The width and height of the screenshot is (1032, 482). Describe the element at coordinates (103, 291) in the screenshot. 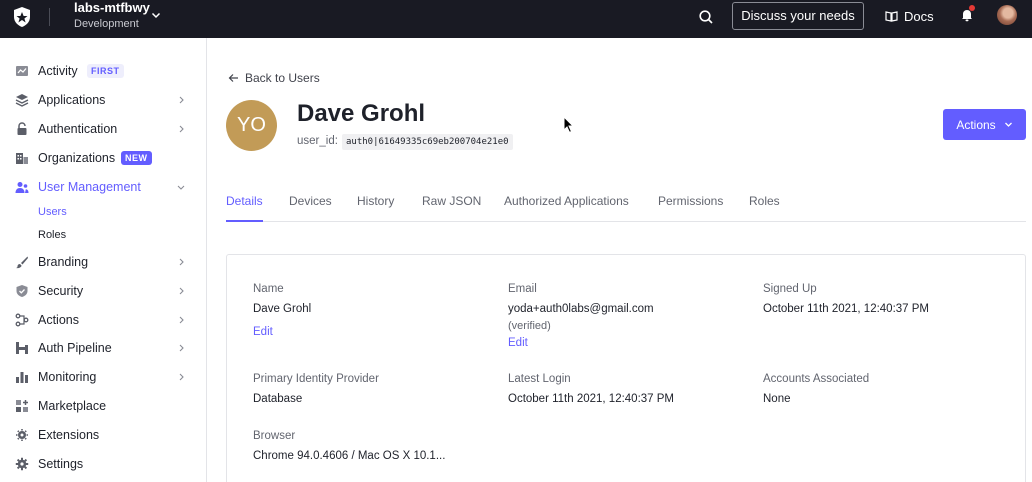

I see `sidebar-item-security: Security` at that location.